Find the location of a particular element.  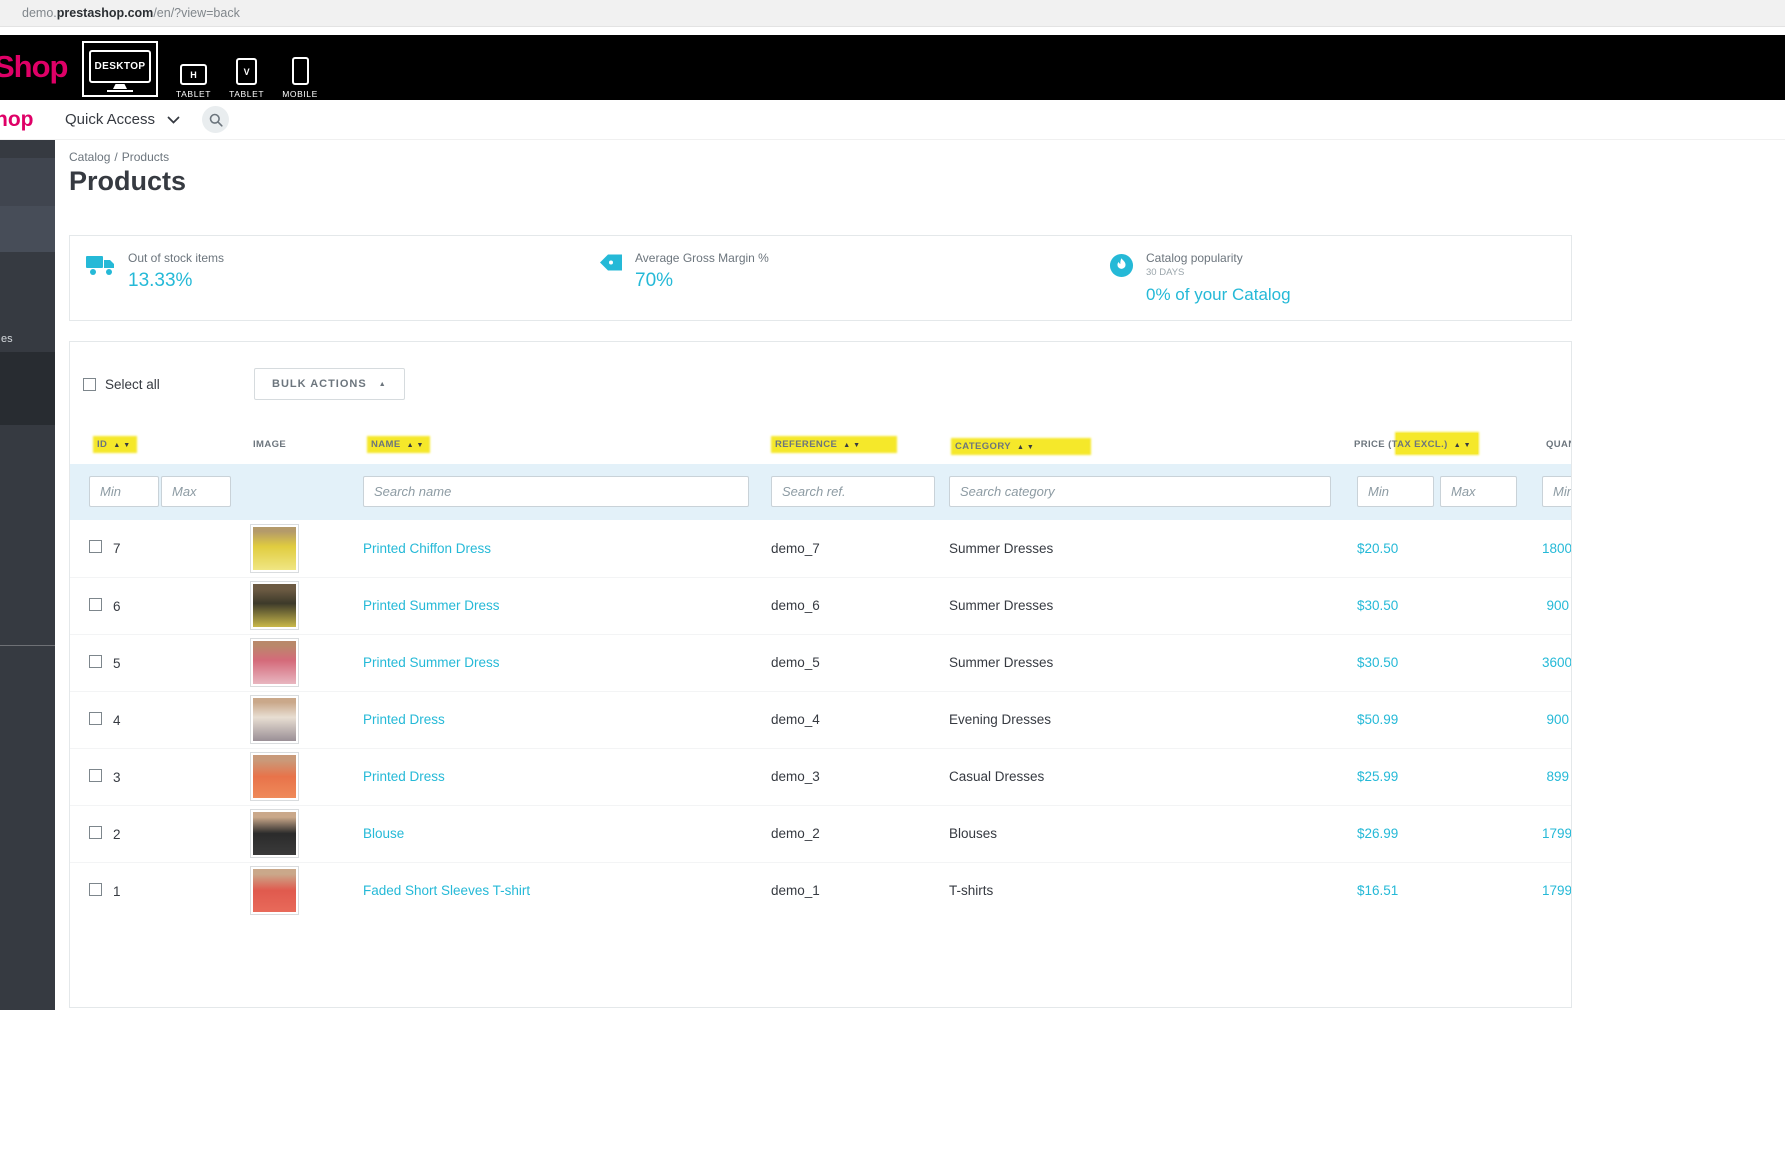

select-all-label: Select all is located at coordinates (132, 384).